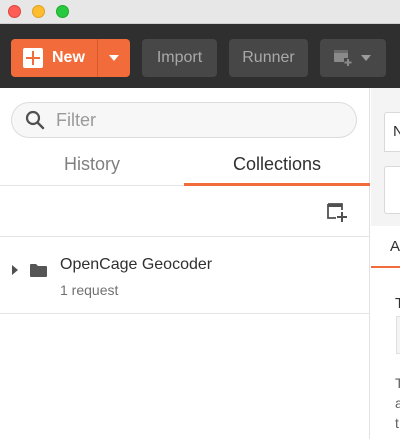 The height and width of the screenshot is (439, 400). What do you see at coordinates (136, 264) in the screenshot?
I see `collection-name: OpenCage Geocoder` at bounding box center [136, 264].